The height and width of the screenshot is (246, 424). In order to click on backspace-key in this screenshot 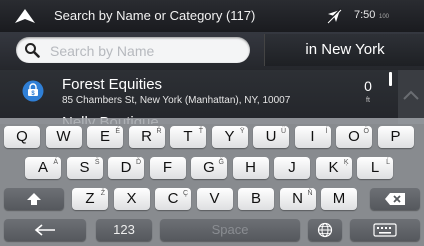, I will do `click(395, 199)`.